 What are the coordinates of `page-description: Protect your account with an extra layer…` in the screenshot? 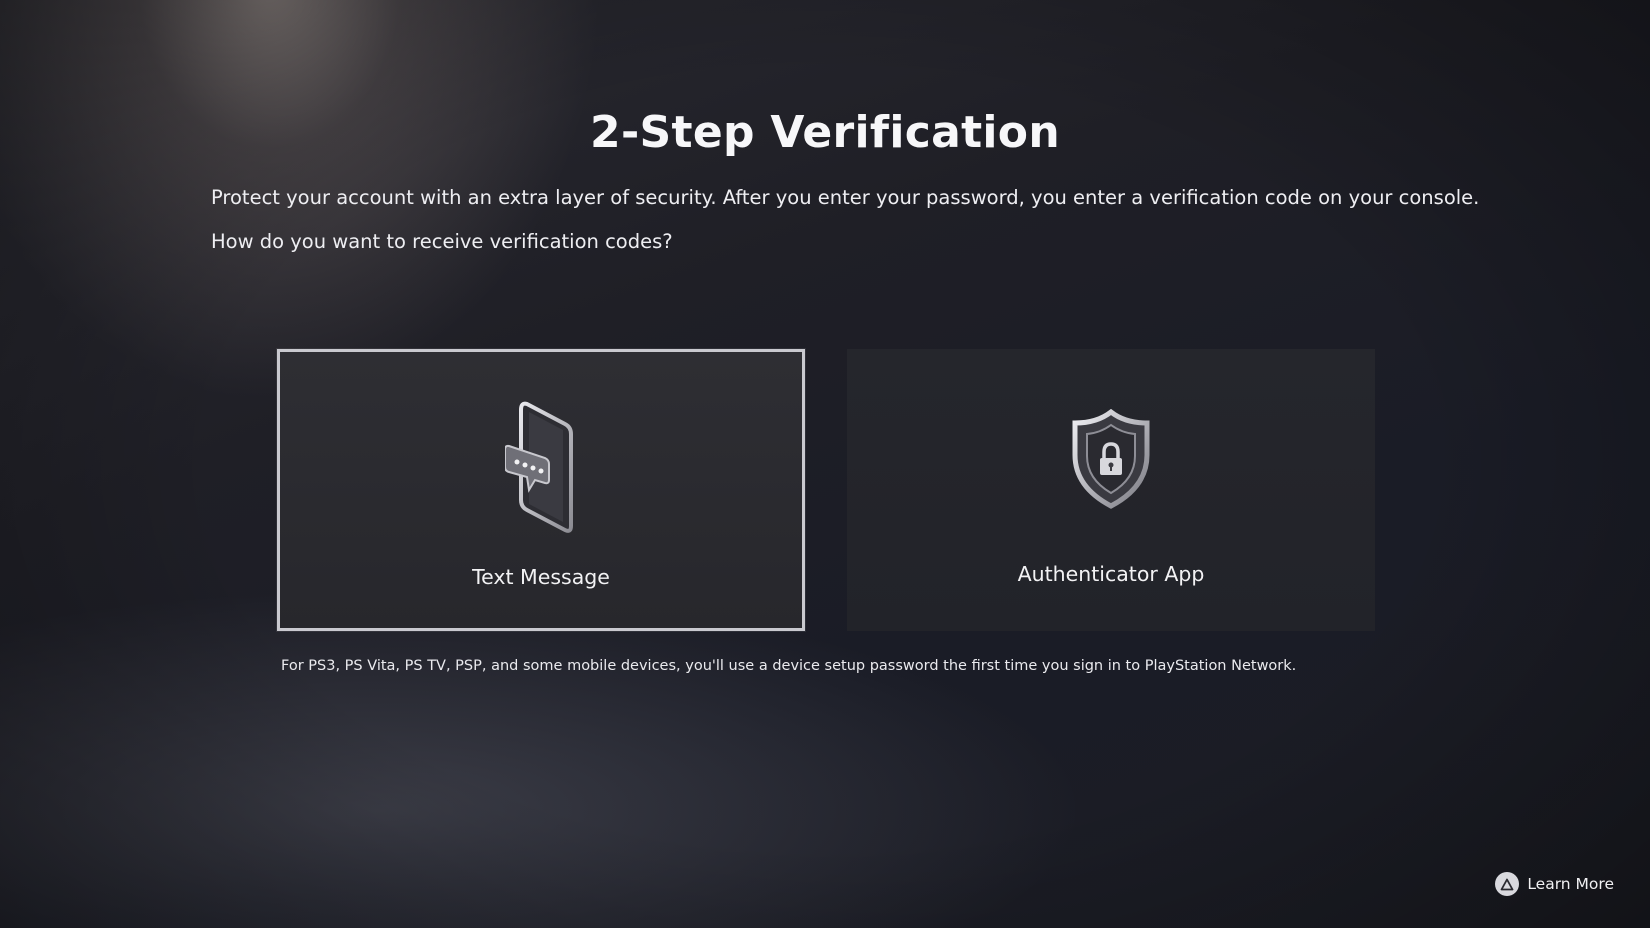 It's located at (845, 197).